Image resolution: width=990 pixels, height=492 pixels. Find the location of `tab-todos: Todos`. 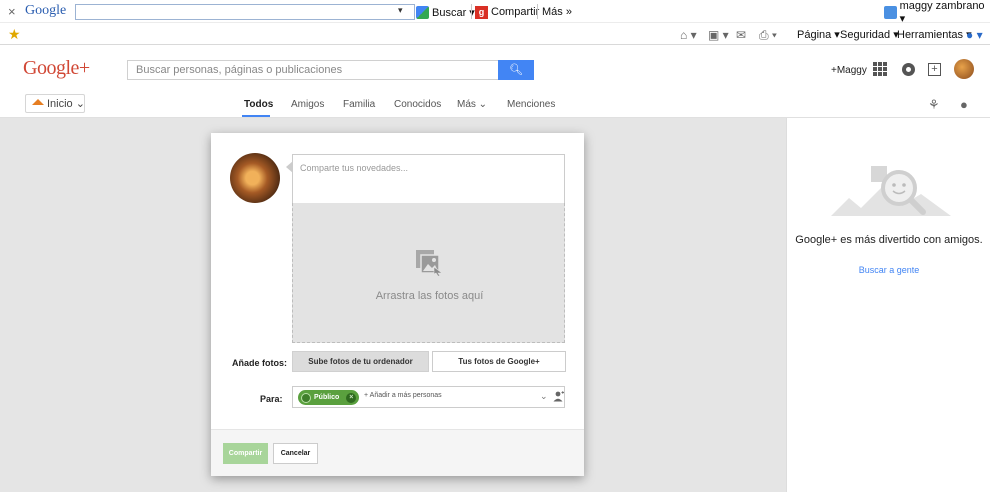

tab-todos: Todos is located at coordinates (258, 104).